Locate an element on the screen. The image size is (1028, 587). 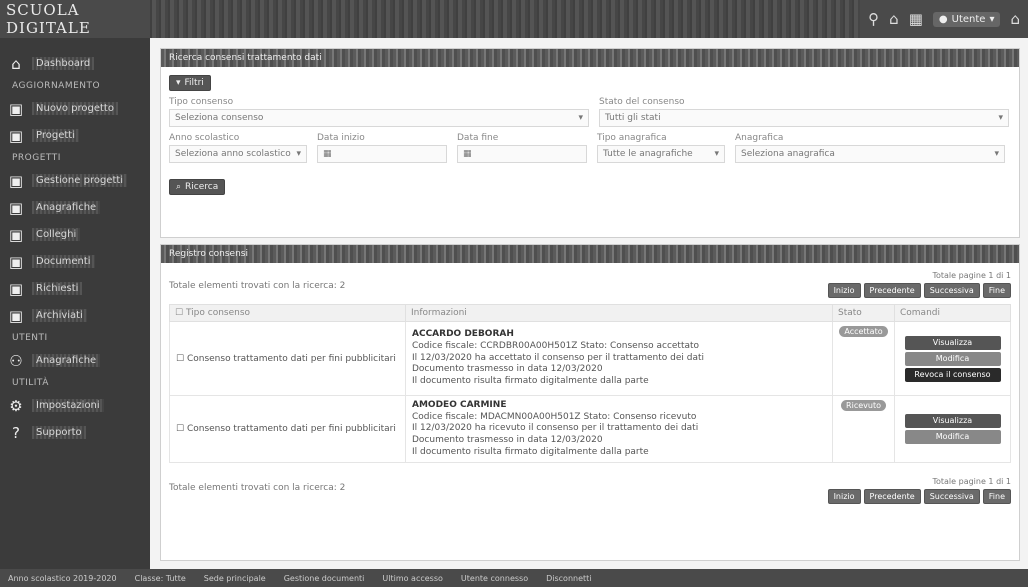
actions-cell: Visualizza Modifica is located at coordinates (952, 429).